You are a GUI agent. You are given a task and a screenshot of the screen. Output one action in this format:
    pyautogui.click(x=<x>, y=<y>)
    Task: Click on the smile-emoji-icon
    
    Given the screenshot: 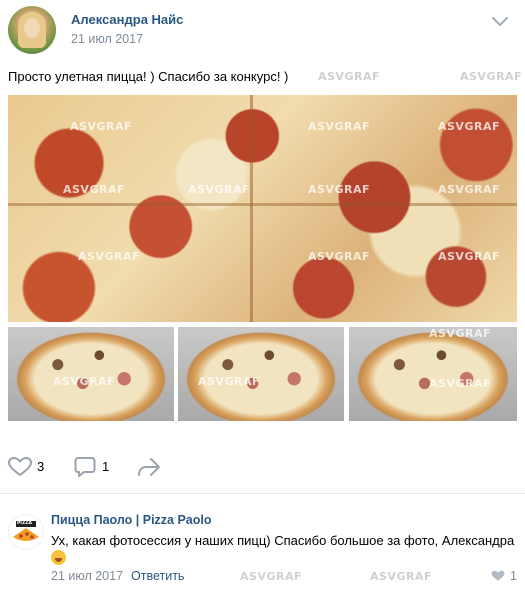 What is the action you would take?
    pyautogui.click(x=58, y=557)
    